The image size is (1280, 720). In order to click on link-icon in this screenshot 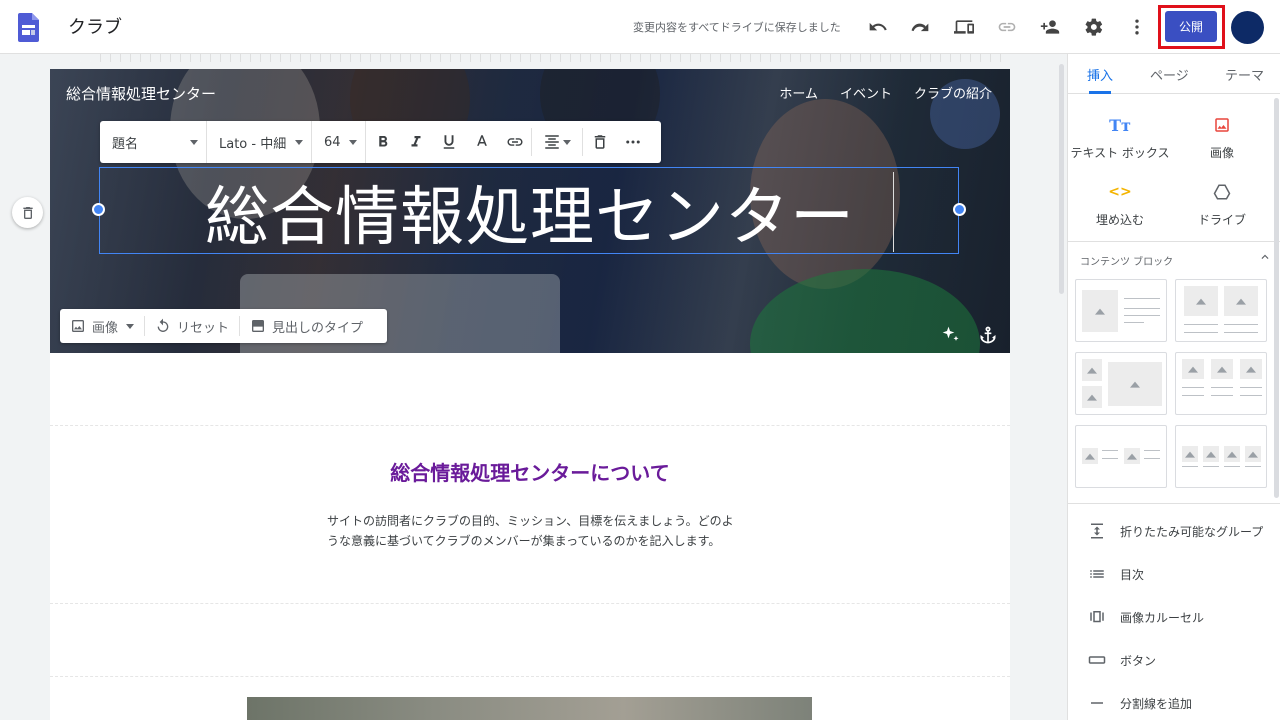, I will do `click(1007, 27)`.